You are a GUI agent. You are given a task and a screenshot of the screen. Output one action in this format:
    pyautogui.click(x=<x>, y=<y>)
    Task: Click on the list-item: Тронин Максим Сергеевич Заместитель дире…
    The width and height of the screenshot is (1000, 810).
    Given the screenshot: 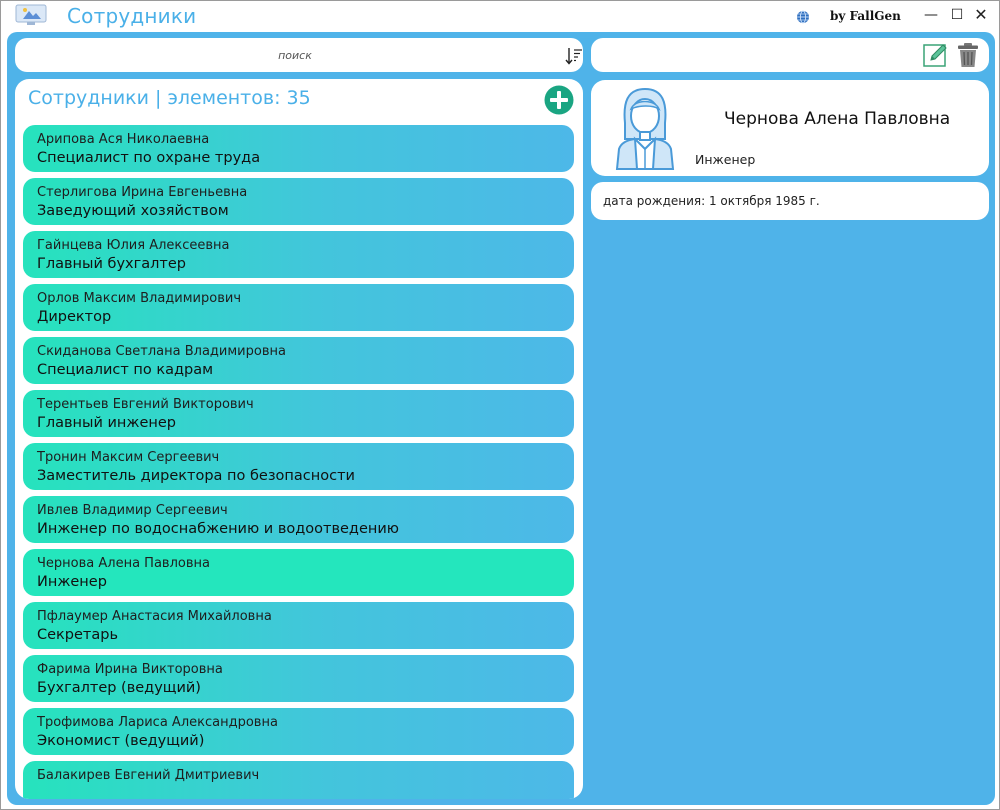 What is the action you would take?
    pyautogui.click(x=298, y=466)
    